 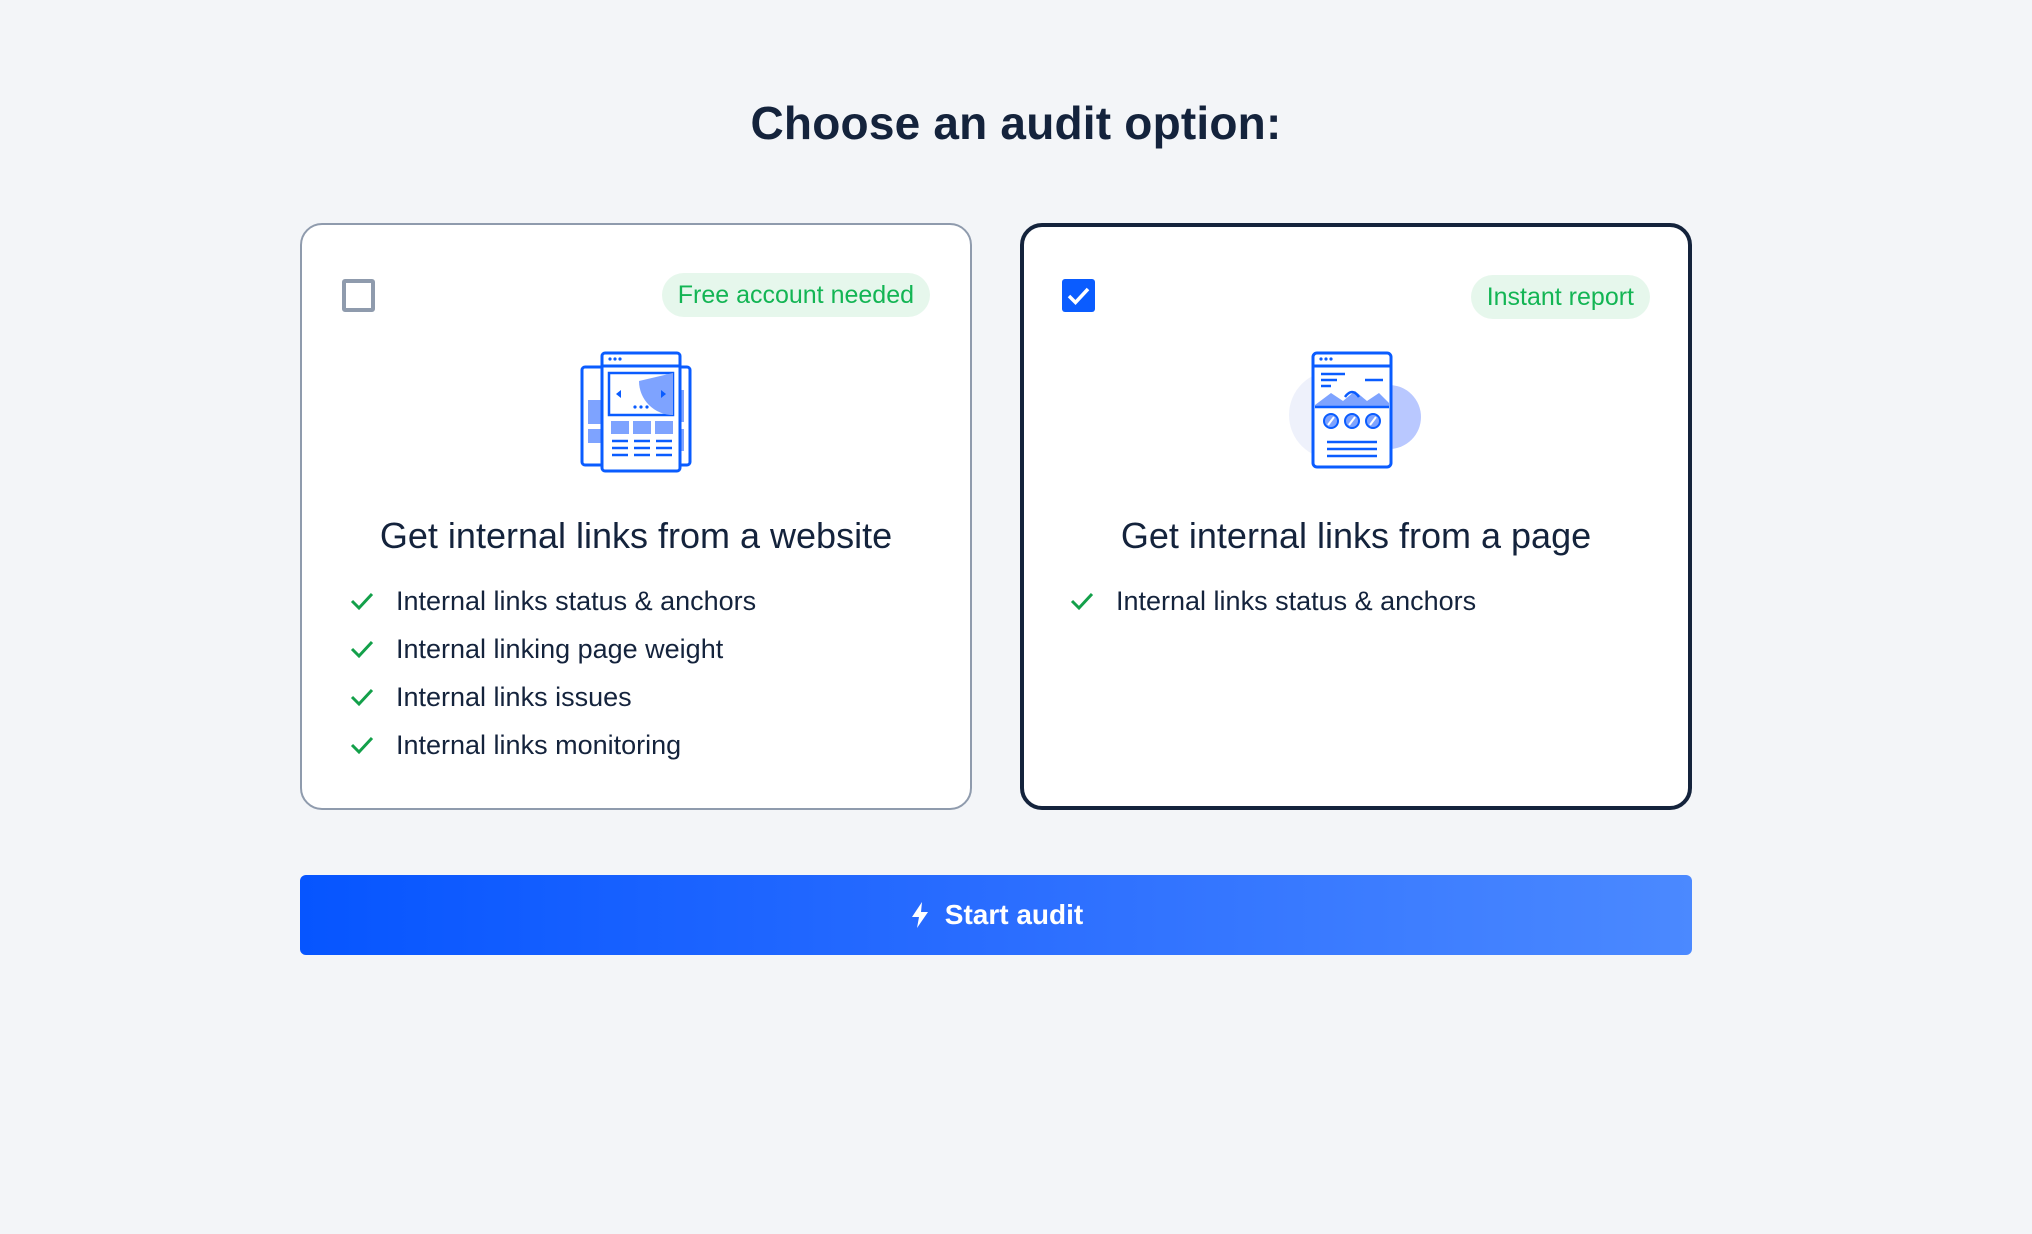 I want to click on checkmark-icon, so click(x=1078, y=296).